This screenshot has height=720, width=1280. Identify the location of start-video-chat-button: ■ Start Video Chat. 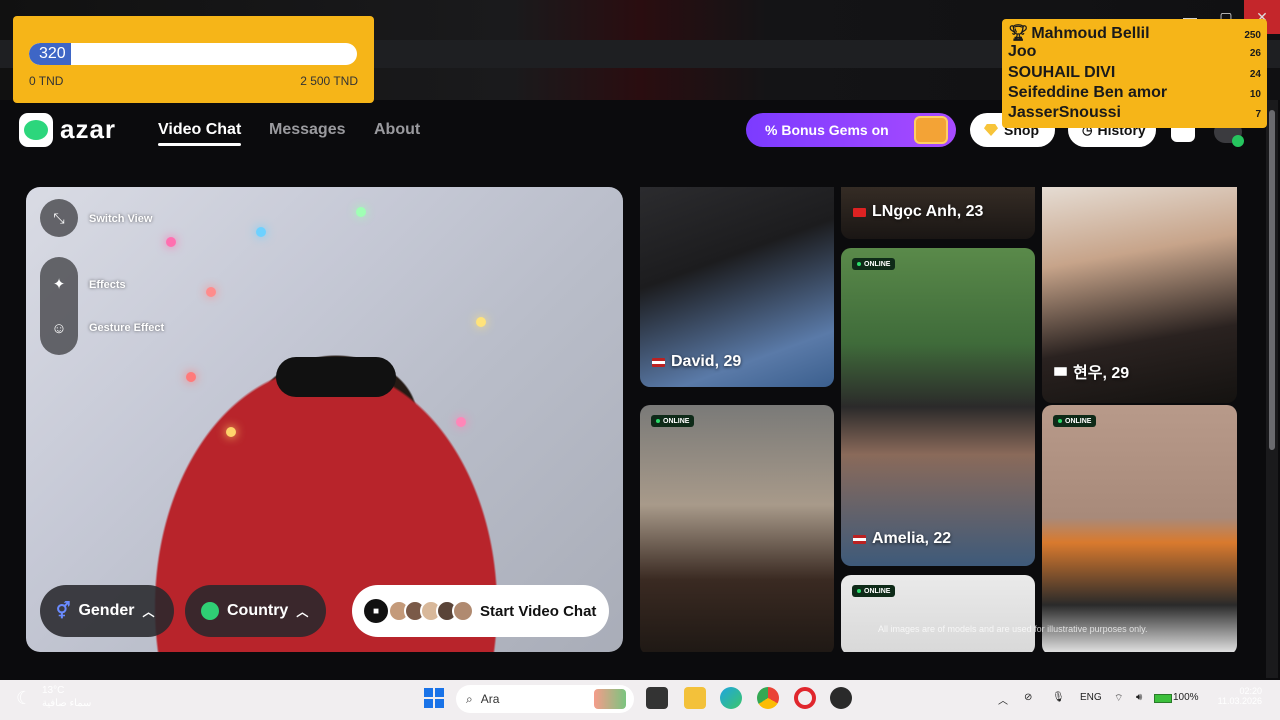
(480, 611).